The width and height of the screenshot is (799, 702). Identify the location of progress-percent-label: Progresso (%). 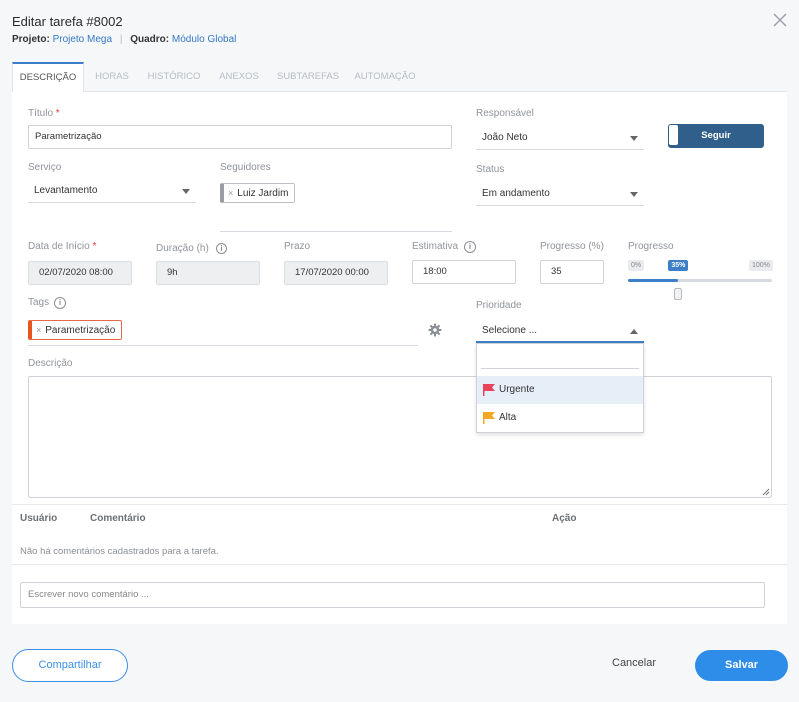
(572, 246).